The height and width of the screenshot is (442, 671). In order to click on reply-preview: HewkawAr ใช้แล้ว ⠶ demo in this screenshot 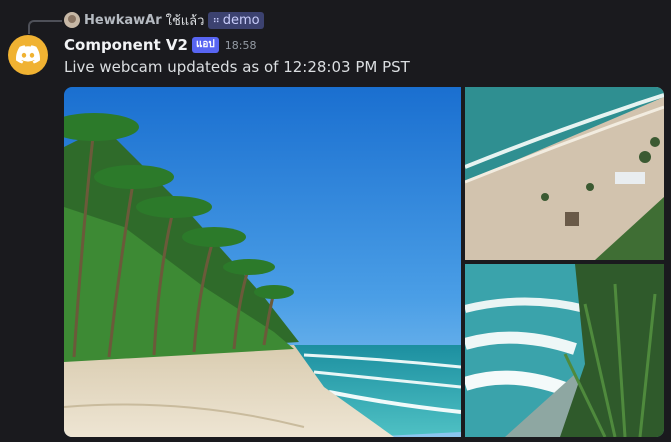, I will do `click(164, 20)`.